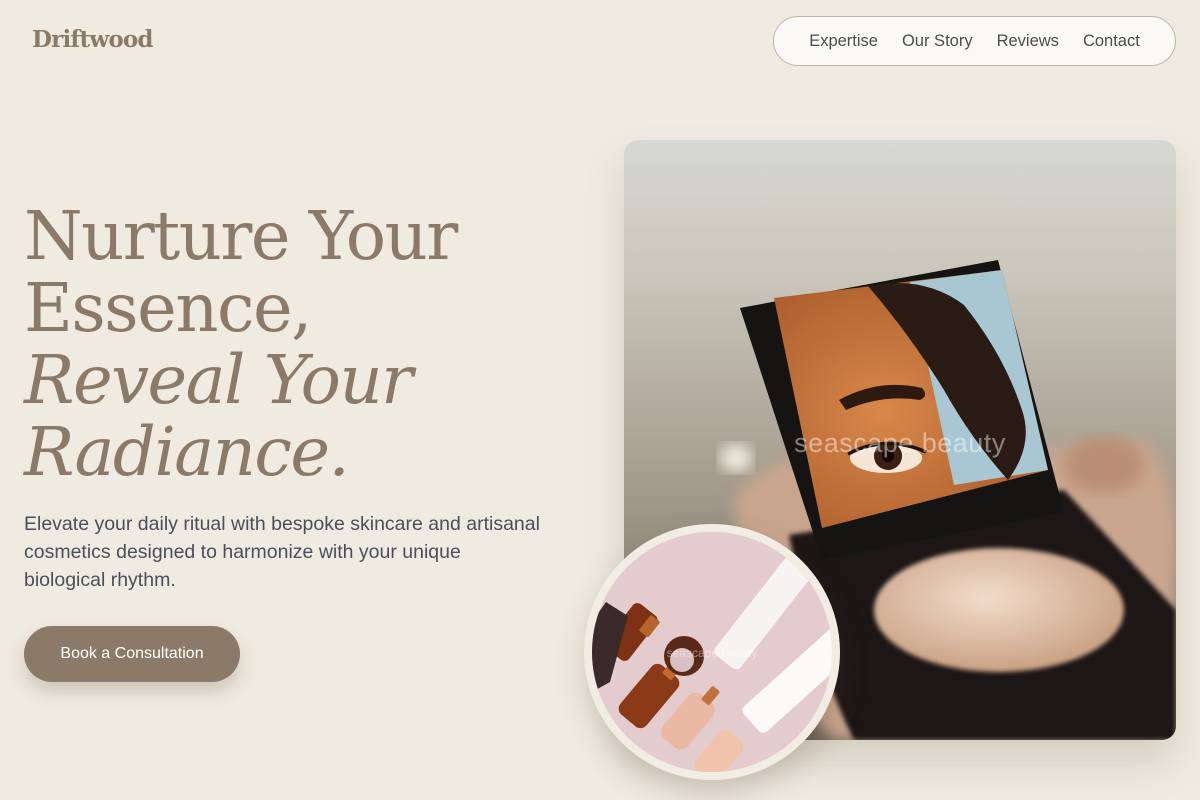  What do you see at coordinates (241, 236) in the screenshot?
I see `hero-title-line-1: Nurture Your` at bounding box center [241, 236].